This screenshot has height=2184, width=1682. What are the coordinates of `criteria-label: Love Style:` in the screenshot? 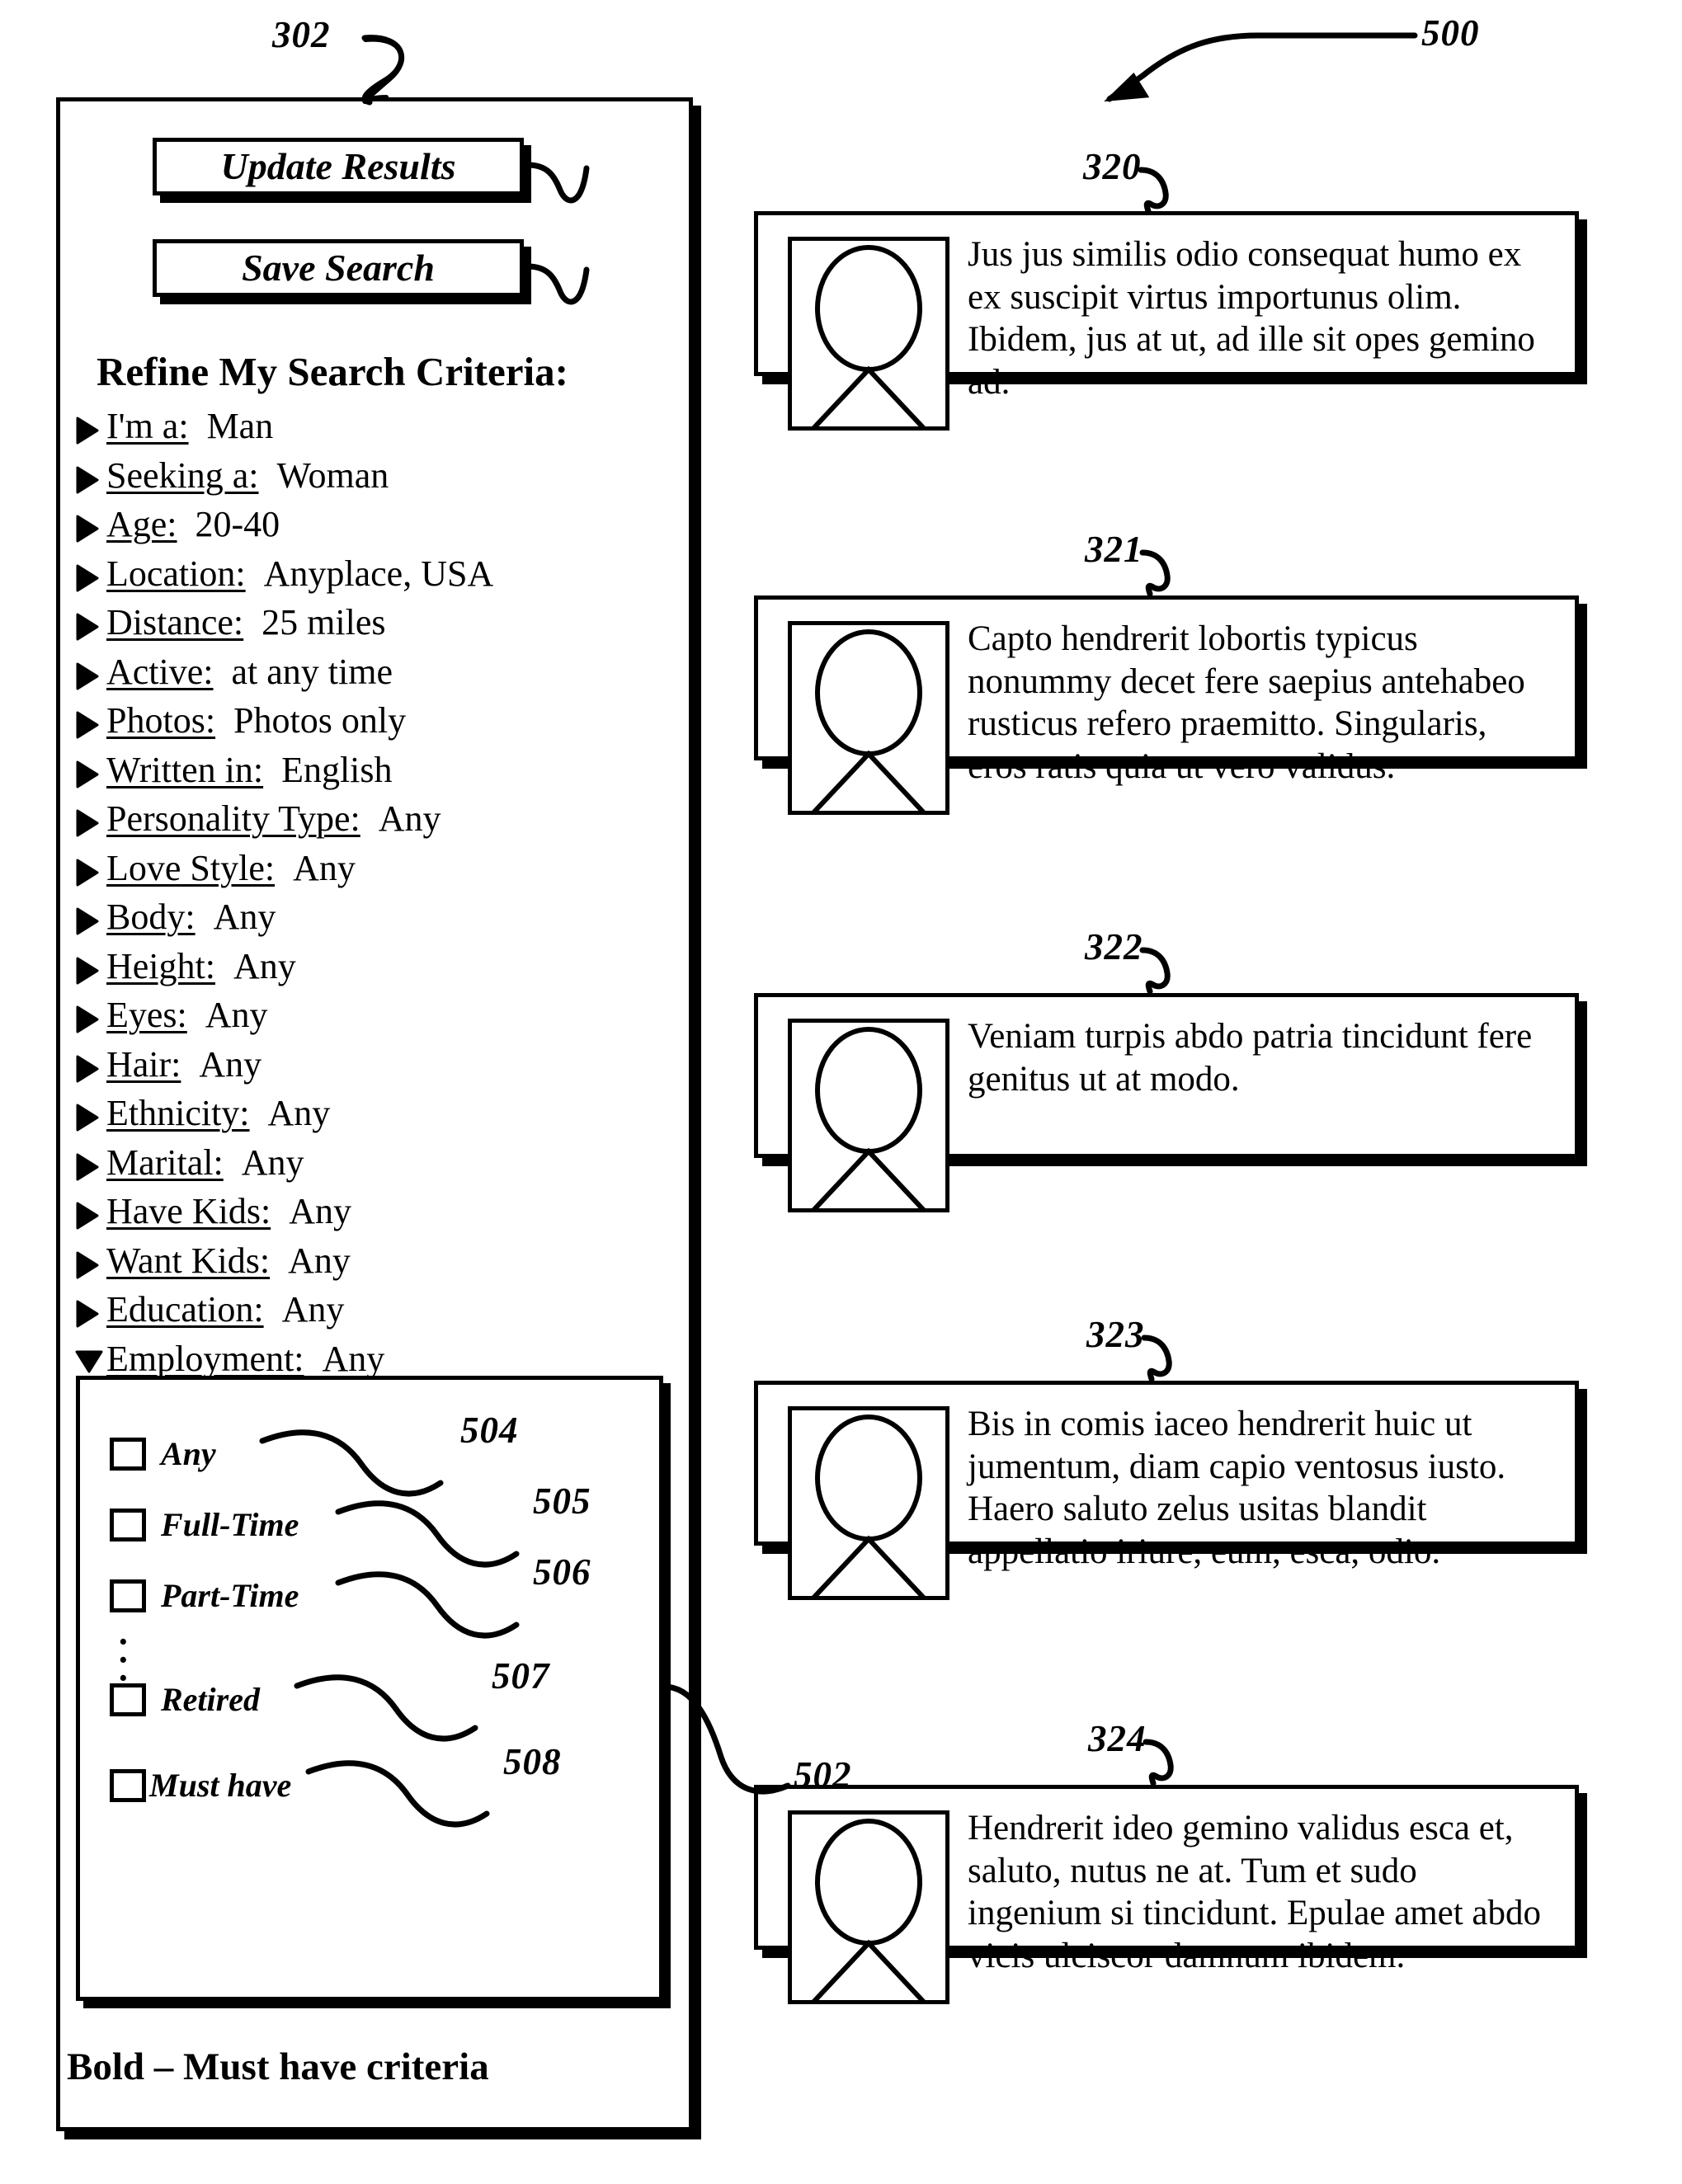 It's located at (190, 868).